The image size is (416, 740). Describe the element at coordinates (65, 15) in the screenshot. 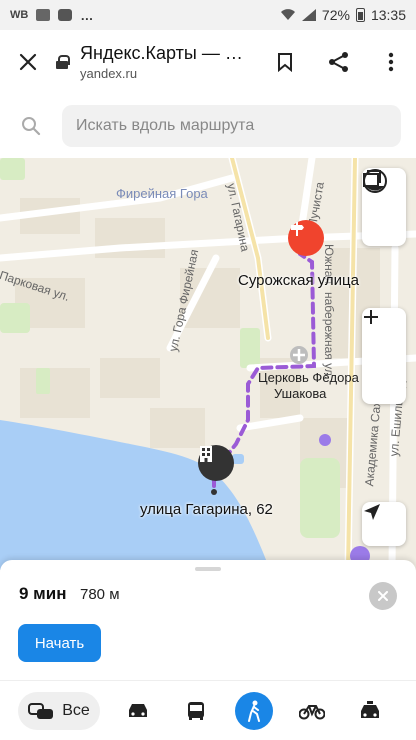

I see `youtube-notification-icon` at that location.